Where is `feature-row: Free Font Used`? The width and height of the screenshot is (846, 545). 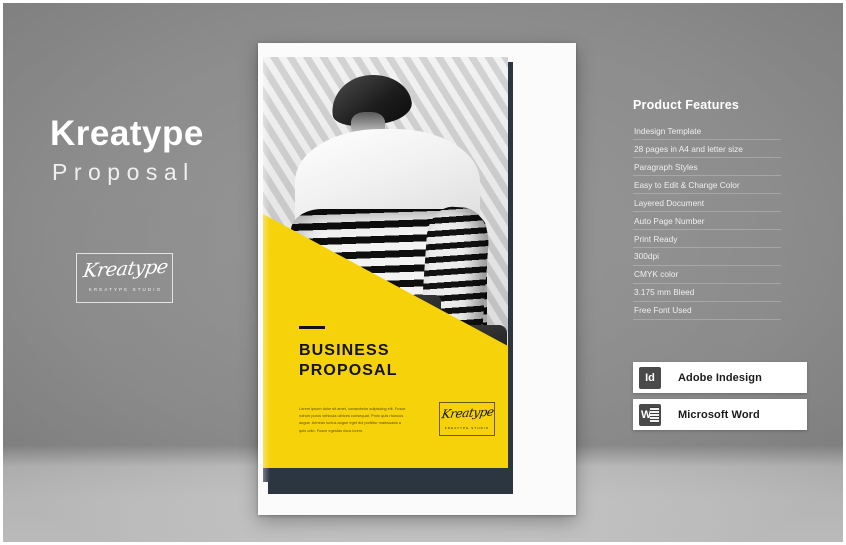 feature-row: Free Font Used is located at coordinates (707, 311).